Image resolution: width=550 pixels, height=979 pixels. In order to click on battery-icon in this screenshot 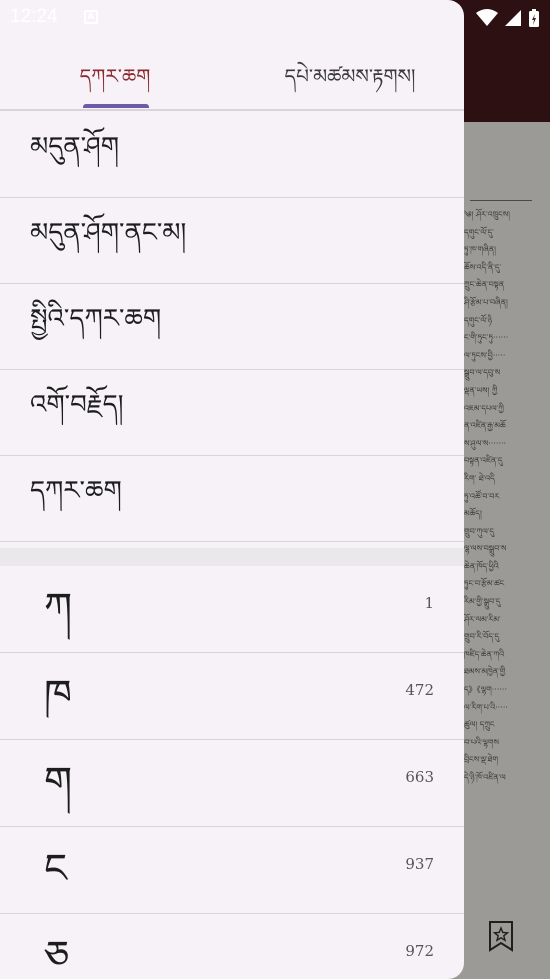, I will do `click(534, 20)`.